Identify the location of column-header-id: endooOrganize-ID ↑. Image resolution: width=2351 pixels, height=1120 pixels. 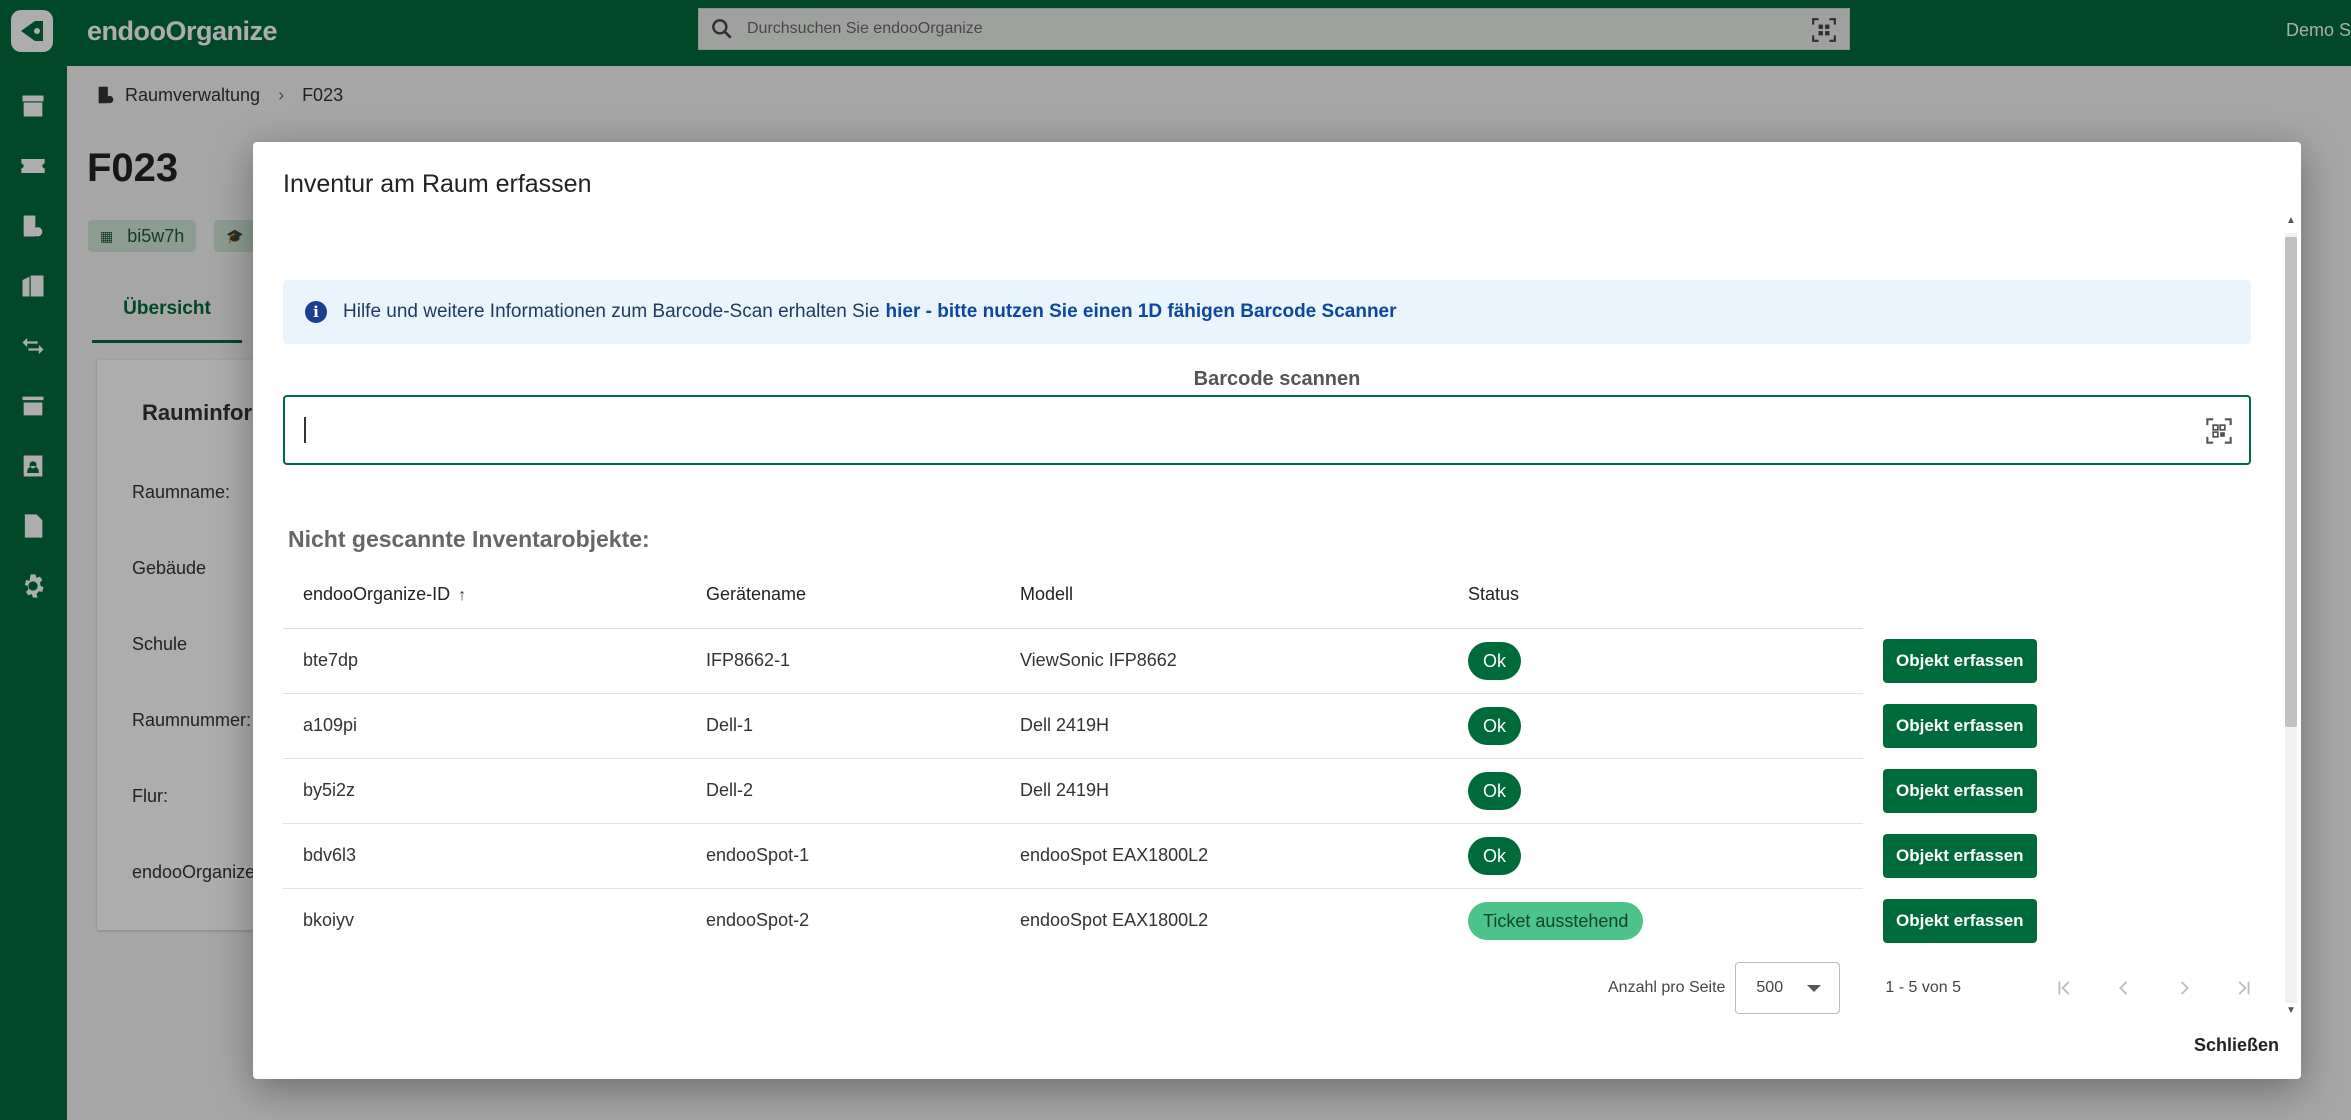
(484, 595).